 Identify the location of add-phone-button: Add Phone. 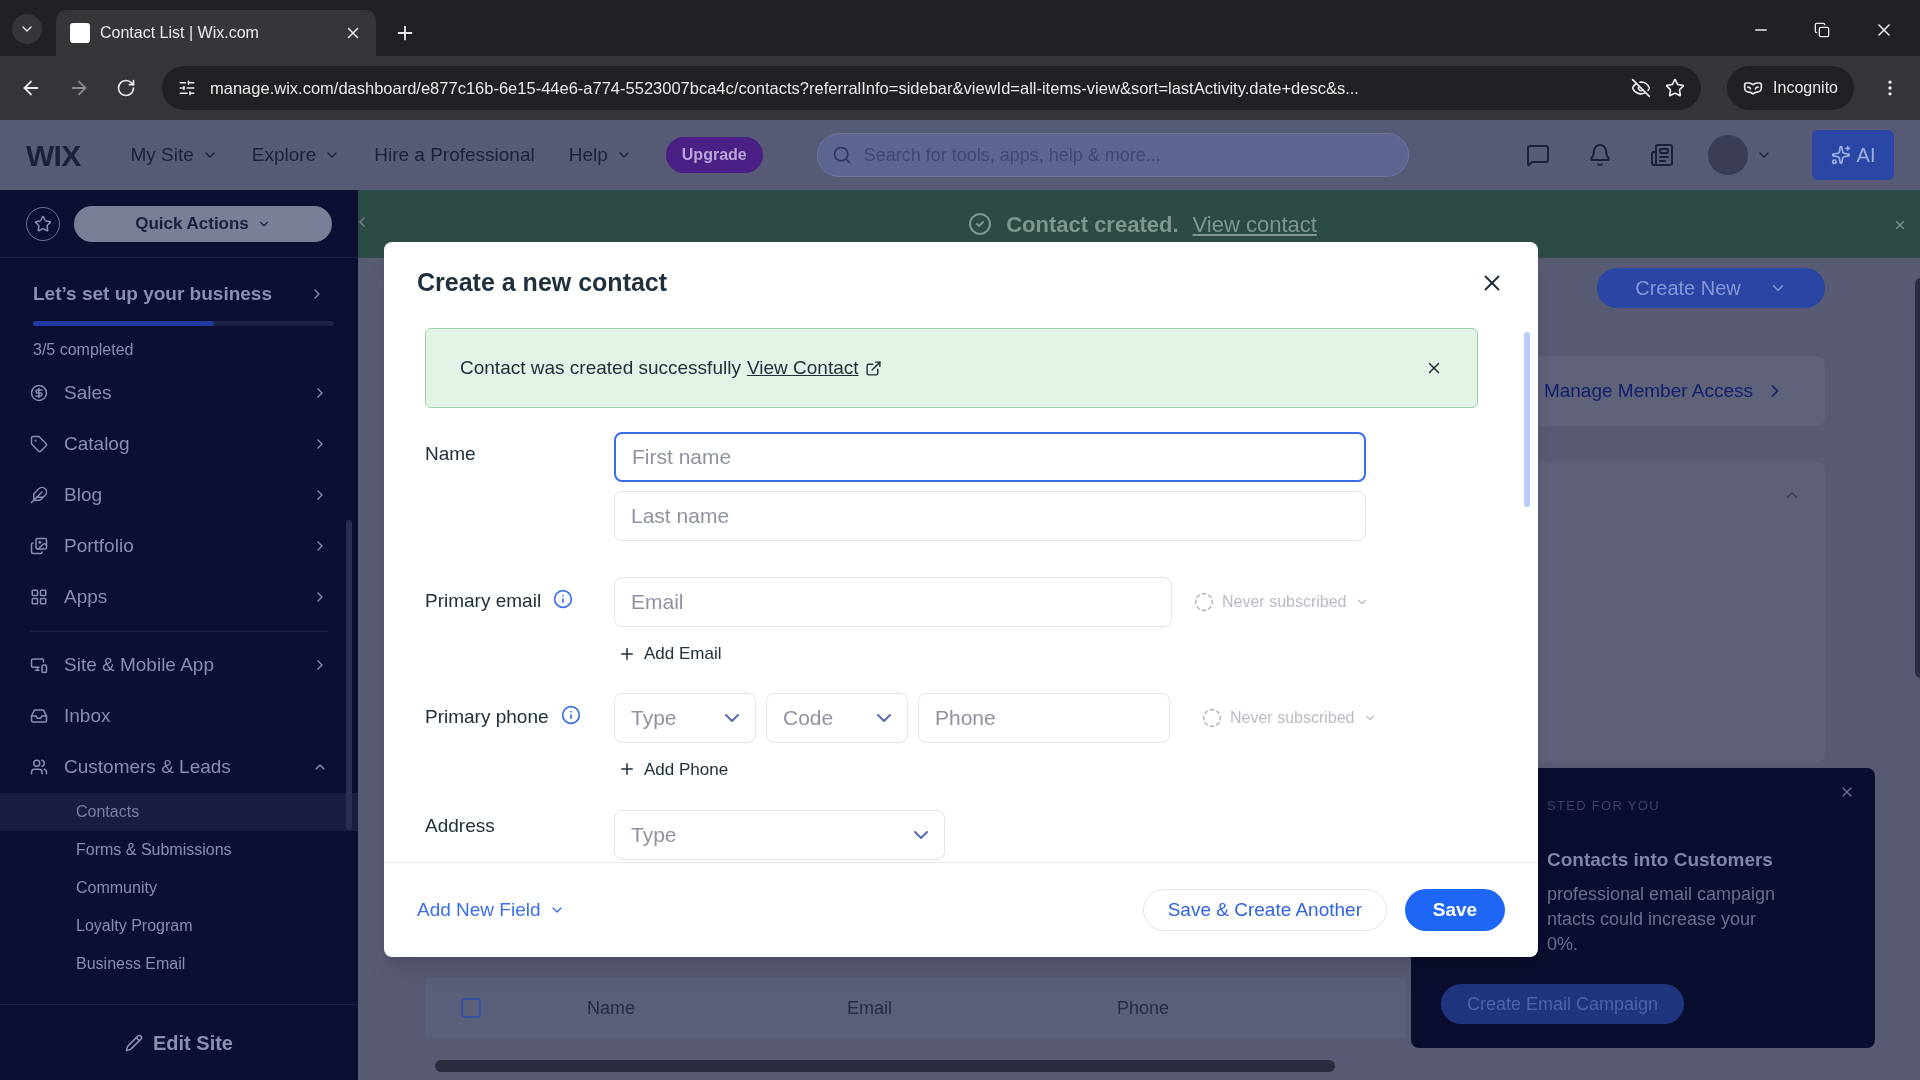
(673, 769).